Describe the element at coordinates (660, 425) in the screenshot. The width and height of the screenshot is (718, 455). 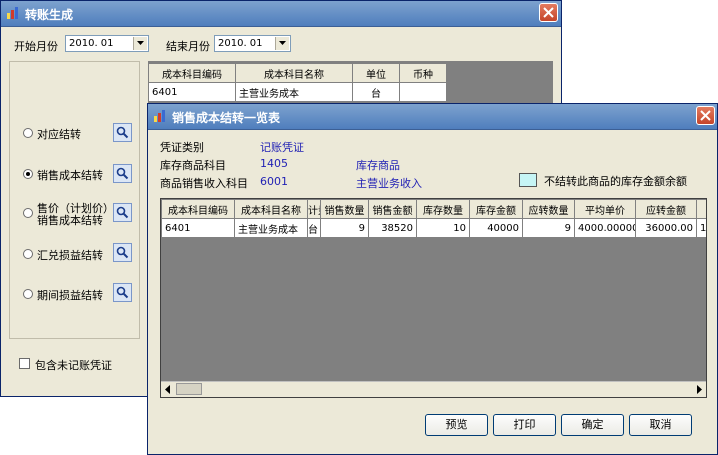
I see `cancel-button: 取消` at that location.